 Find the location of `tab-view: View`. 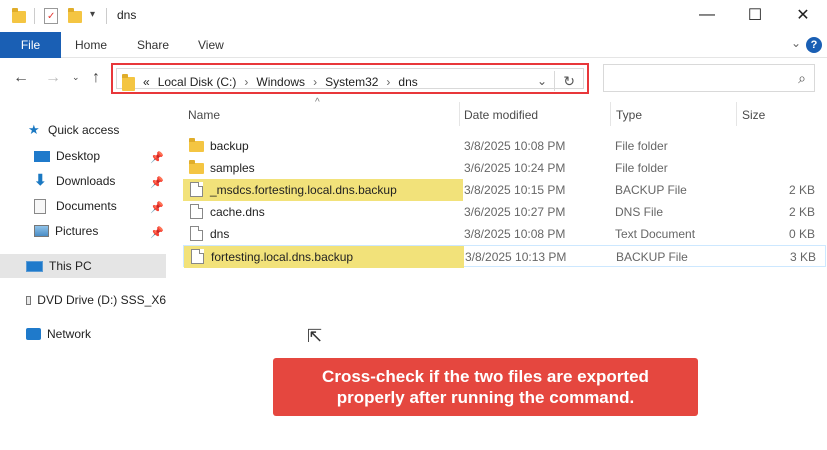

tab-view: View is located at coordinates (211, 45).